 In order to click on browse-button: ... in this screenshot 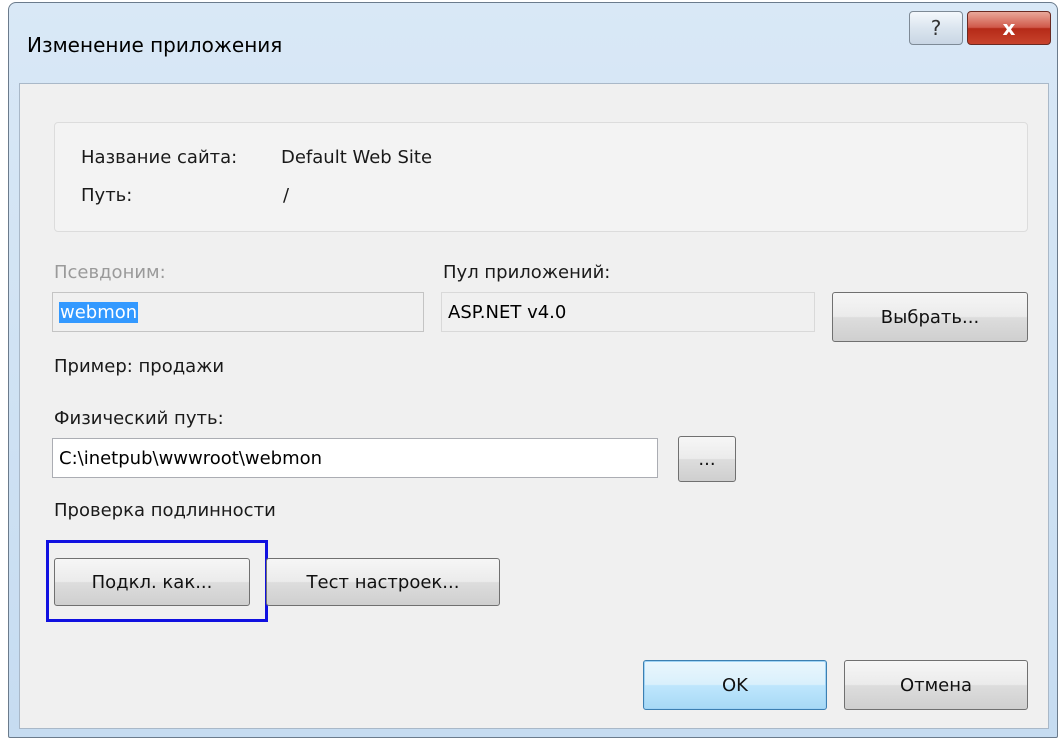, I will do `click(707, 459)`.